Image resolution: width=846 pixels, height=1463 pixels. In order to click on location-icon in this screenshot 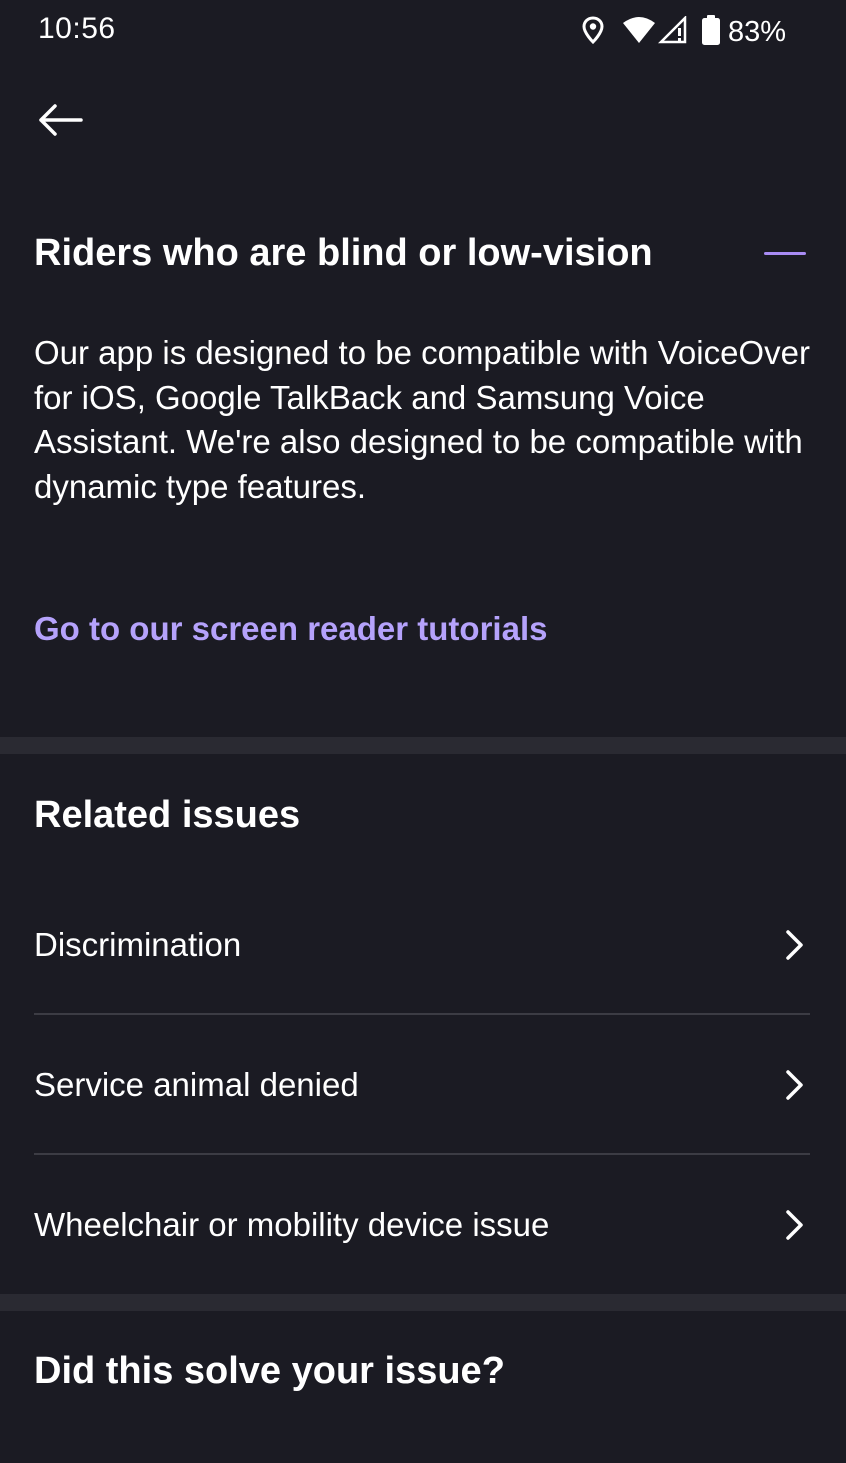, I will do `click(593, 32)`.